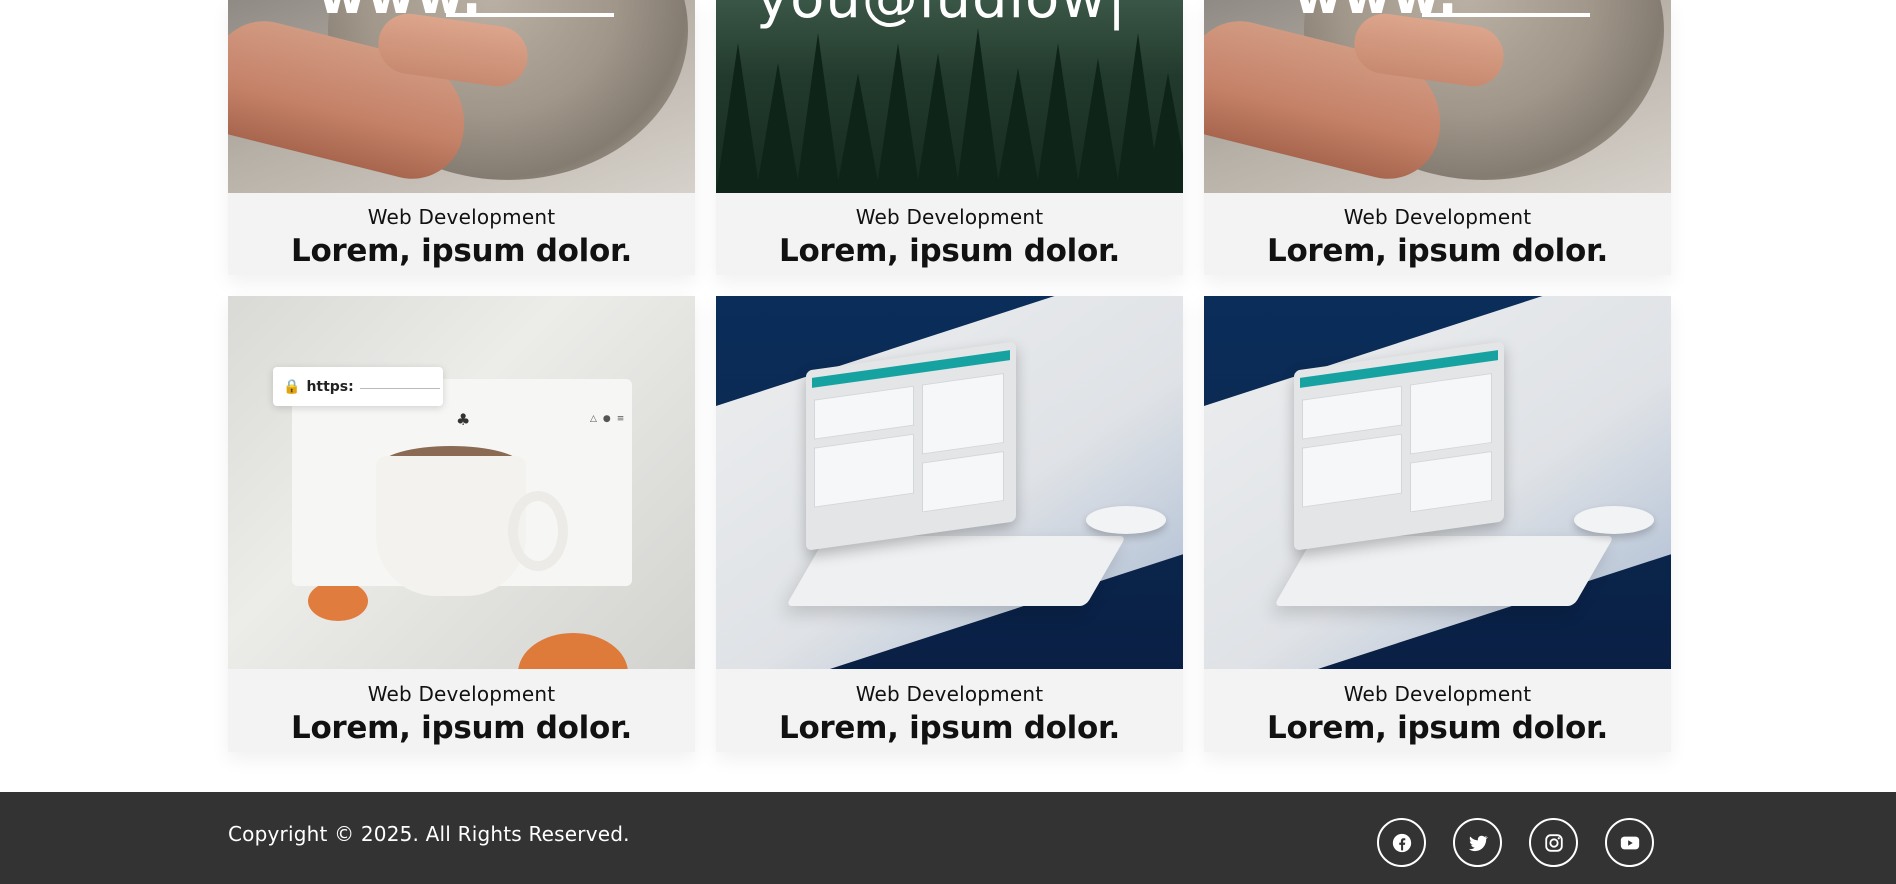  I want to click on portfolio-image-forest: you@ludlow|, so click(949, 96).